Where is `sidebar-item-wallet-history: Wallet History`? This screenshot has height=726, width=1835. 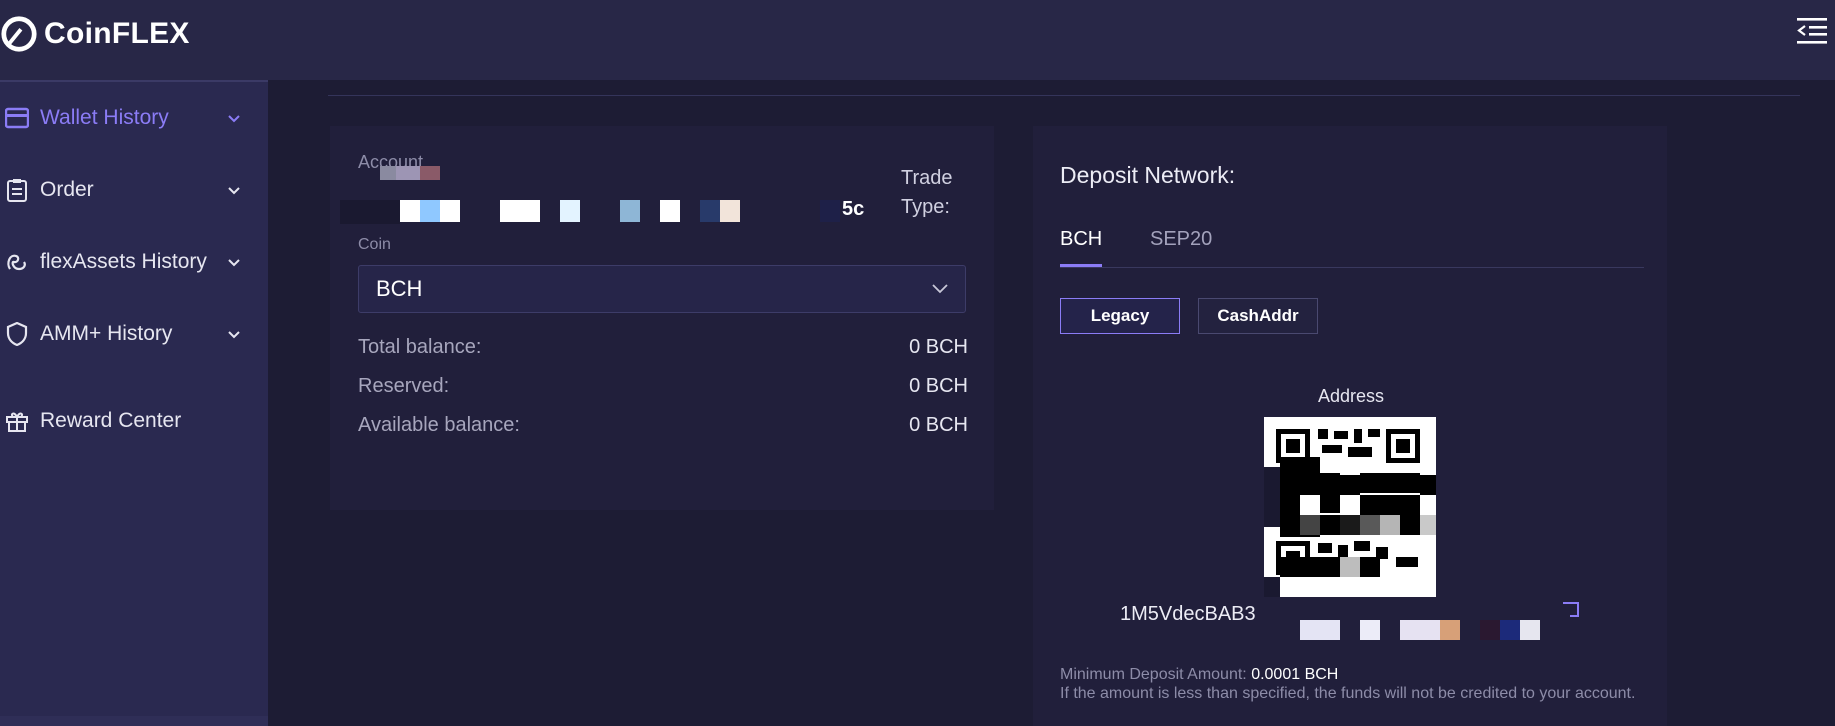 sidebar-item-wallet-history: Wallet History is located at coordinates (134, 118).